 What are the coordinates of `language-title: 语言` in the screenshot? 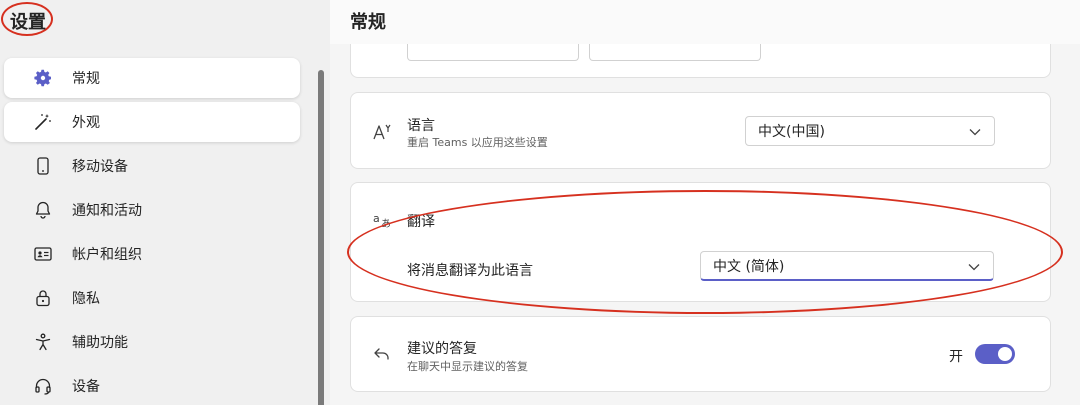 It's located at (421, 126).